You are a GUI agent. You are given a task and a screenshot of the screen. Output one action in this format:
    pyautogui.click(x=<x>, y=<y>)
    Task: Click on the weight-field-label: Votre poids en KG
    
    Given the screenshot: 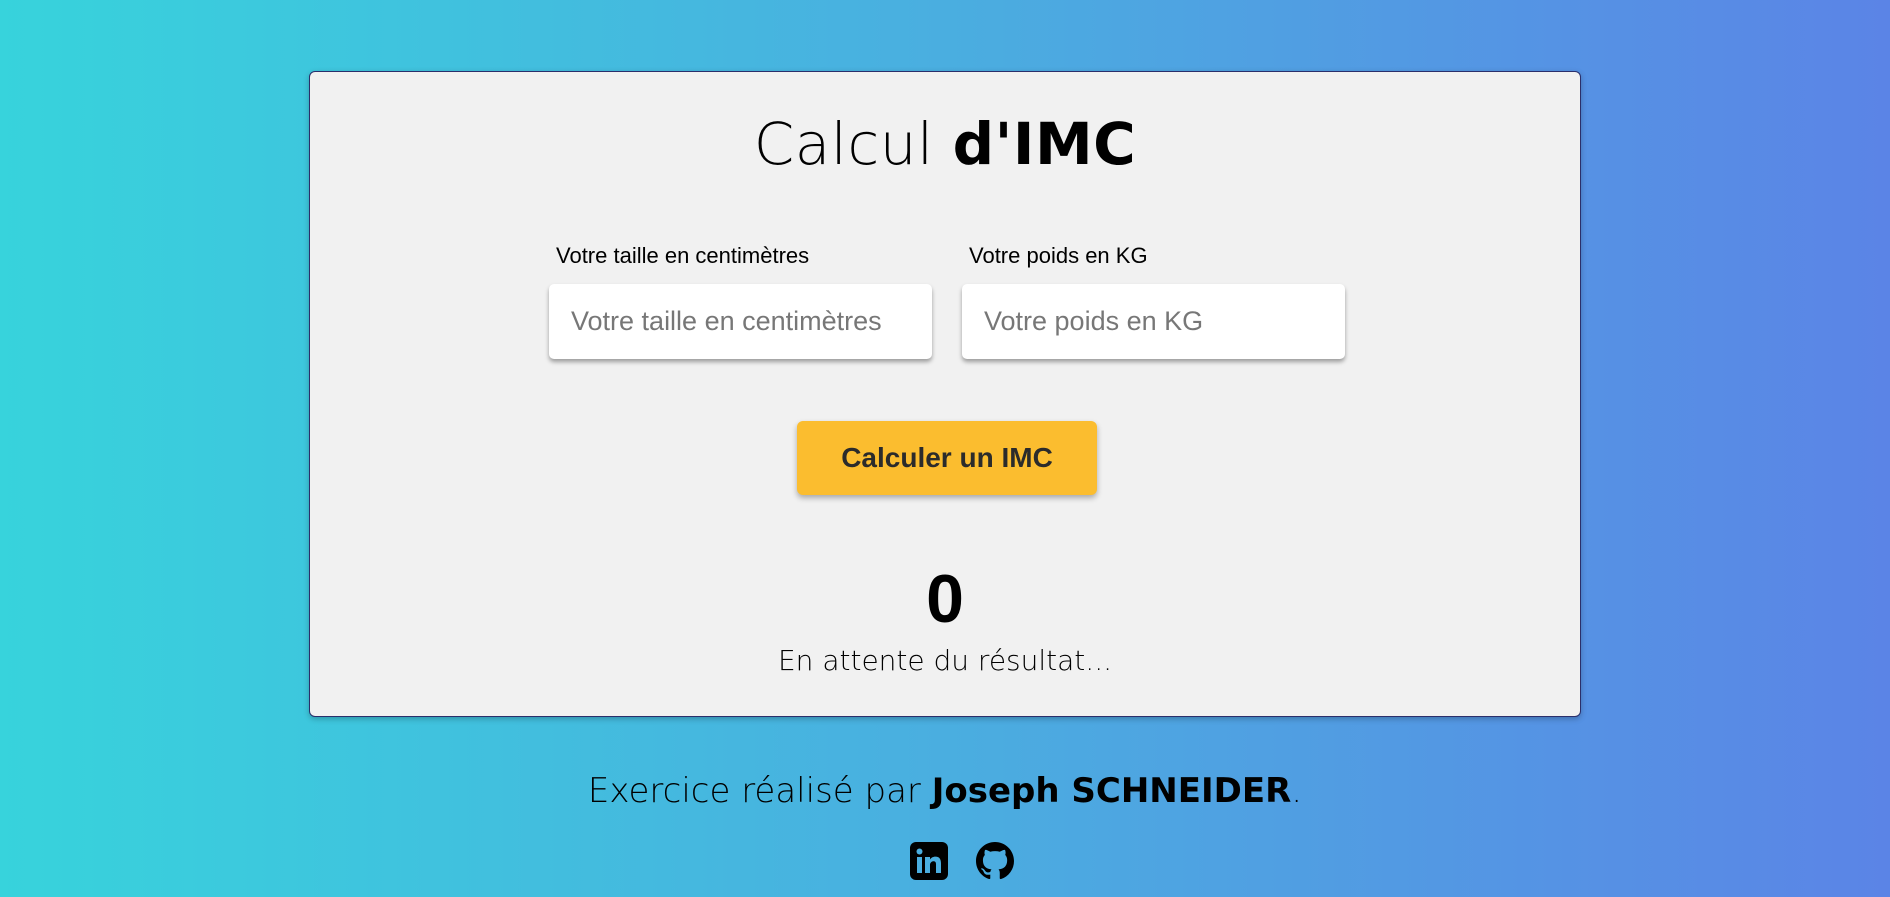 What is the action you would take?
    pyautogui.click(x=1058, y=255)
    